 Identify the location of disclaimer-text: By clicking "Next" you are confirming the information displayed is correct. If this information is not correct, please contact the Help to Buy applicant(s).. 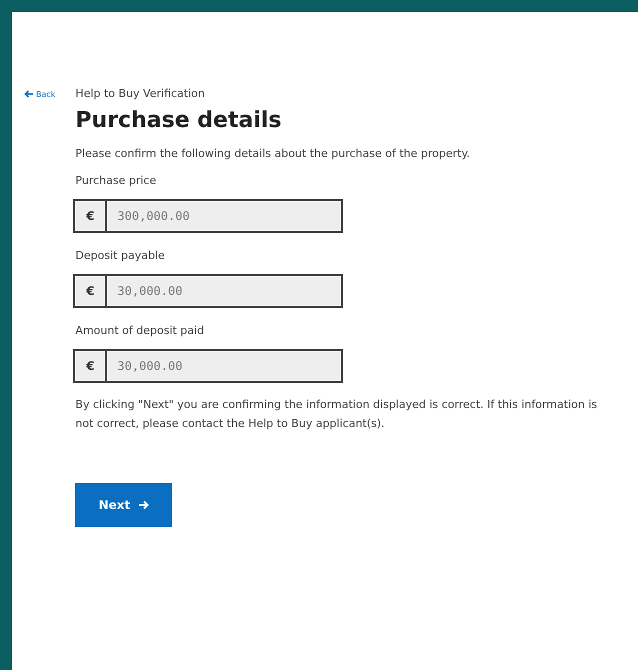
(336, 414).